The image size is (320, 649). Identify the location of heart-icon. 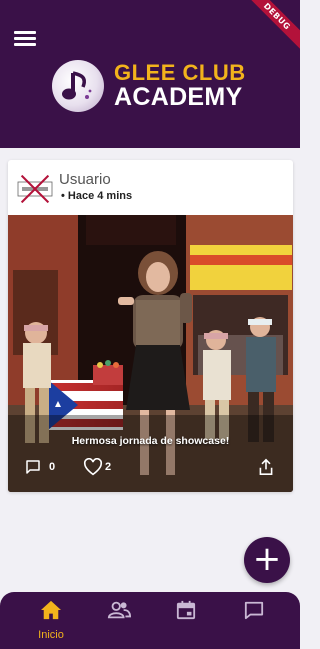
(93, 467).